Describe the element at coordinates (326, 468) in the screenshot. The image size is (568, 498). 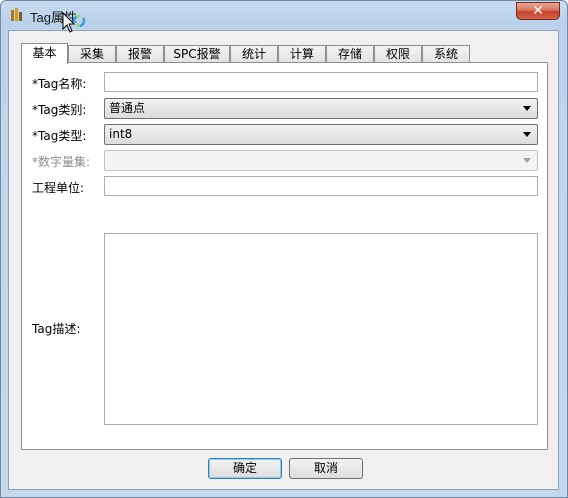
I see `cancel-button: 取消` at that location.